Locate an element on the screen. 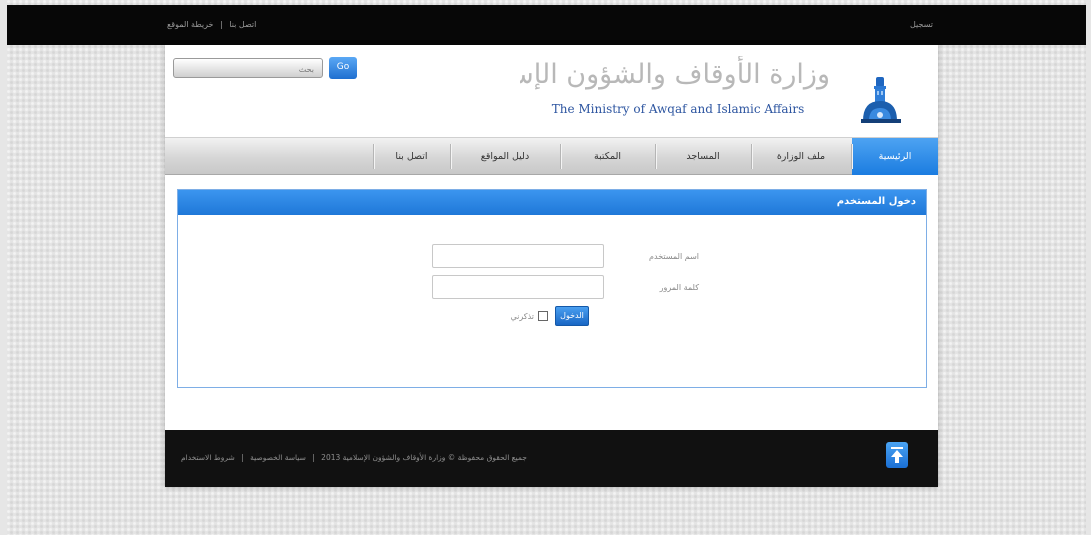  top-links: اتصل بنا | خريطة الموقع is located at coordinates (211, 24).